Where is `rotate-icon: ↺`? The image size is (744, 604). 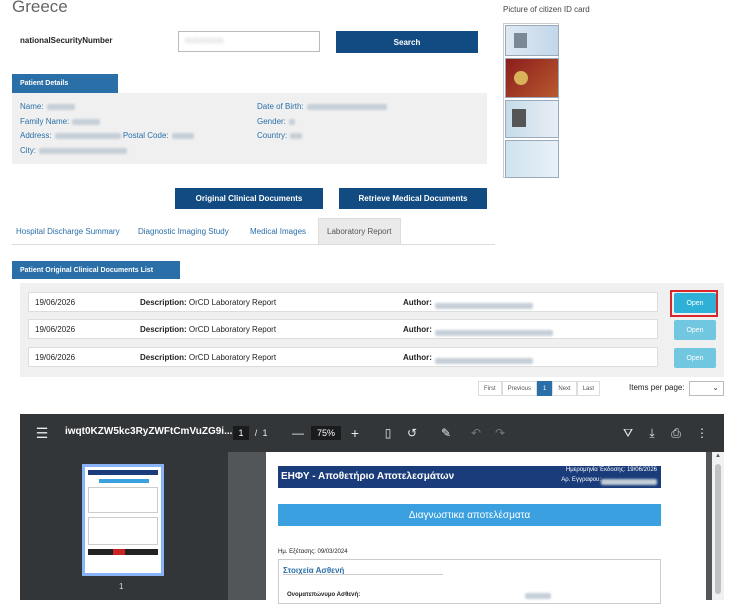 rotate-icon: ↺ is located at coordinates (412, 433).